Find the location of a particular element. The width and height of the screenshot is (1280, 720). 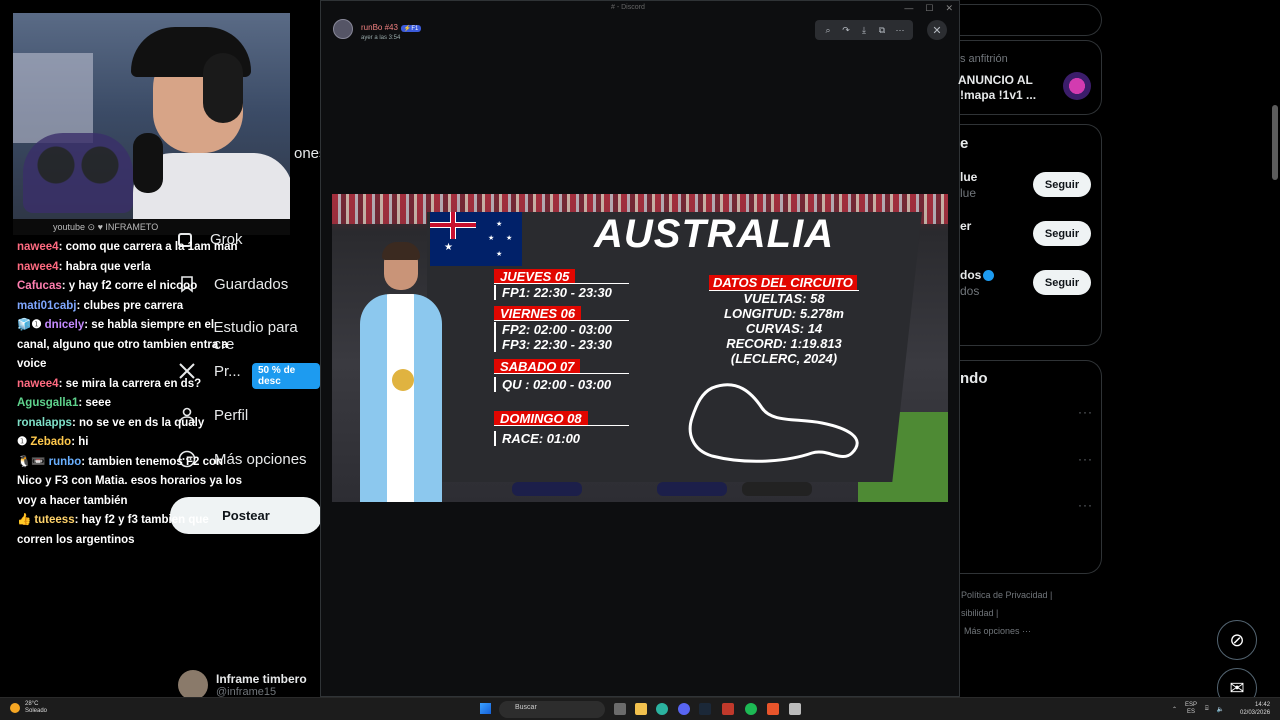

chat-username: Cafucas is located at coordinates (39, 286).